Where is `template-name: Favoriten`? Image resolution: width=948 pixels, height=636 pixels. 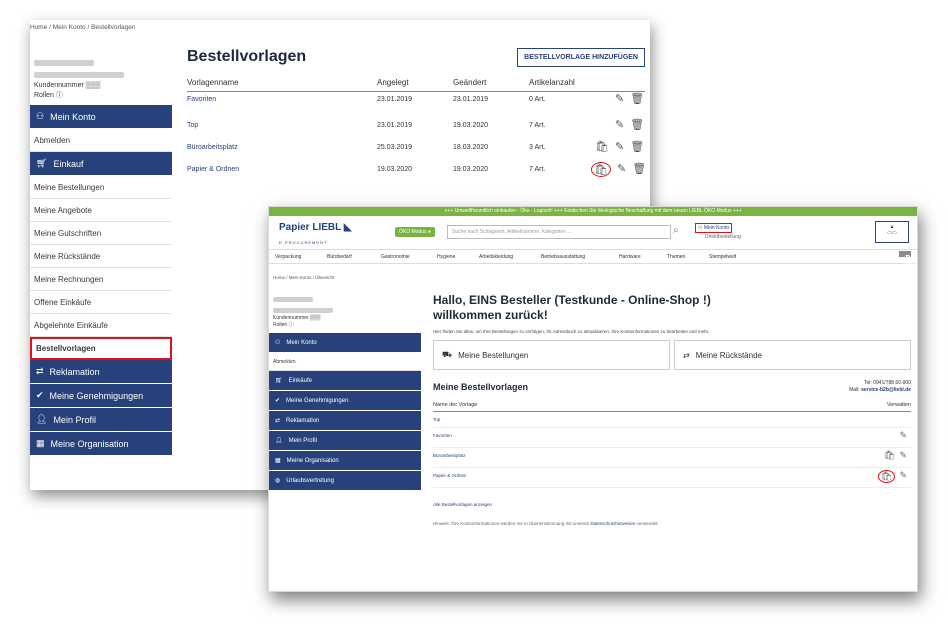 template-name: Favoriten is located at coordinates (201, 99).